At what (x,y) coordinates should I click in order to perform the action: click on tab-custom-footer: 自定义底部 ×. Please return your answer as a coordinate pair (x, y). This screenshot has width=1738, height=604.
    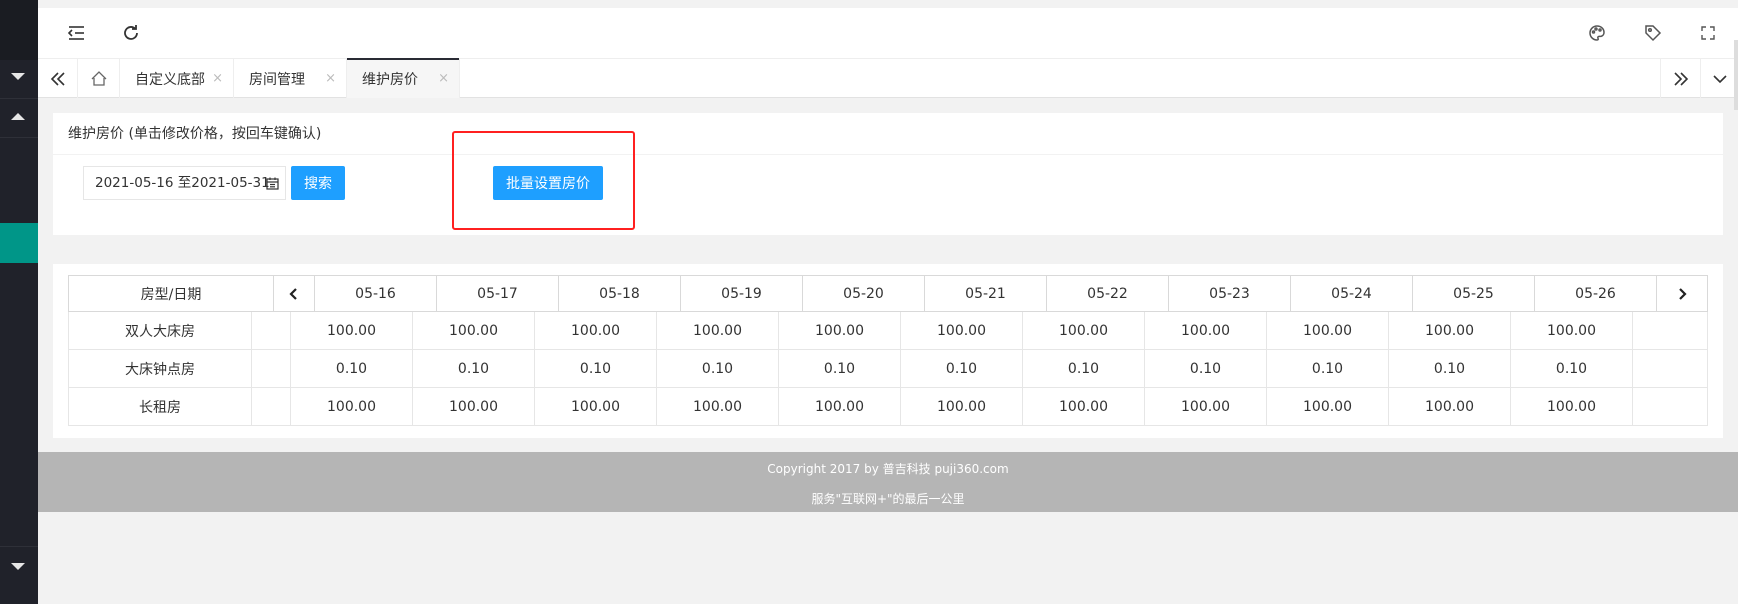
    Looking at the image, I should click on (177, 78).